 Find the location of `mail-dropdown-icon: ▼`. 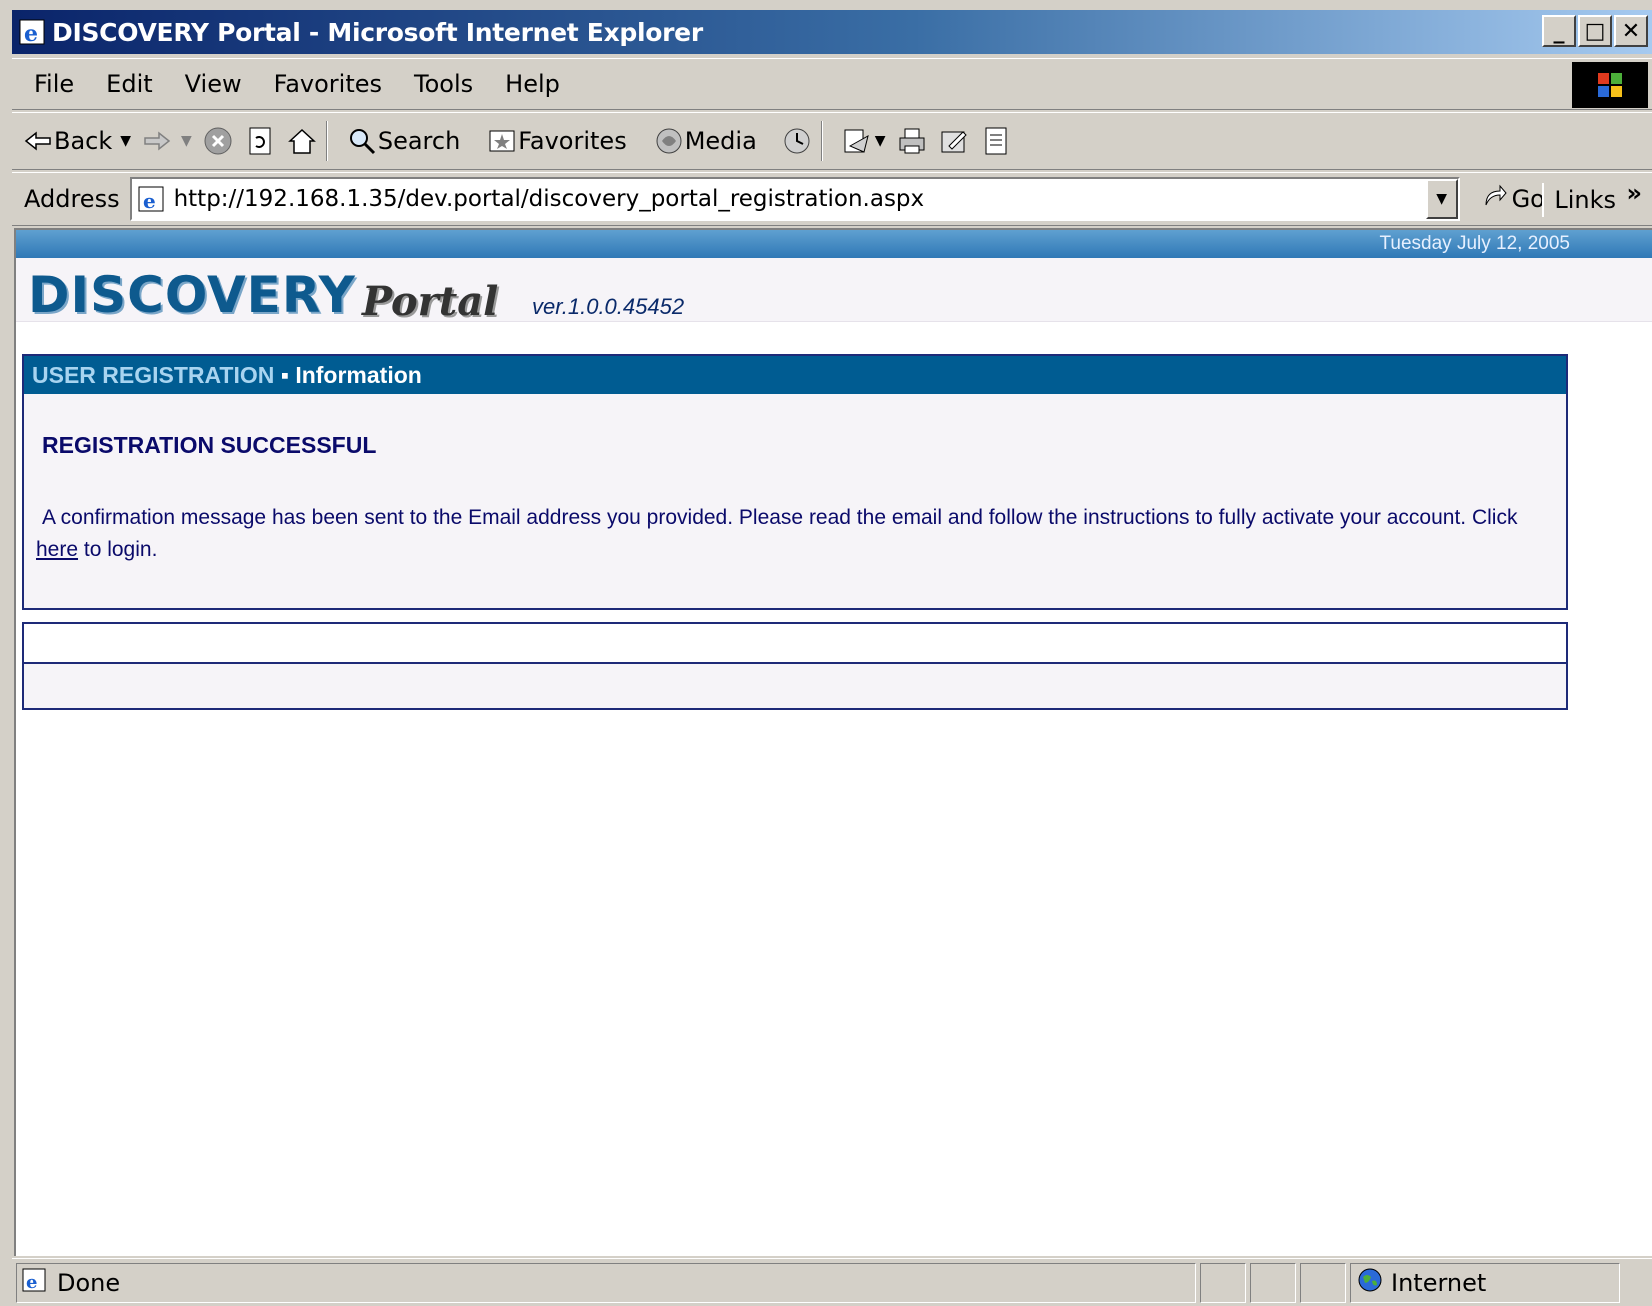

mail-dropdown-icon: ▼ is located at coordinates (880, 141).